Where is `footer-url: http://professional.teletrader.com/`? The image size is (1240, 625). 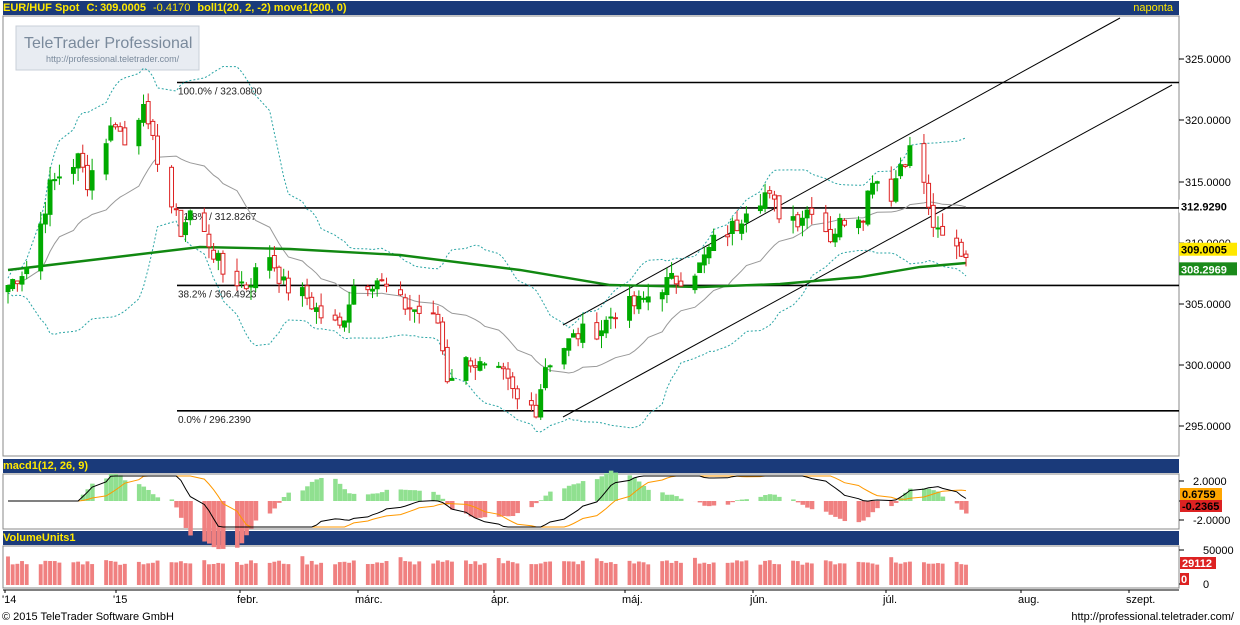
footer-url: http://professional.teletrader.com/ is located at coordinates (1152, 617).